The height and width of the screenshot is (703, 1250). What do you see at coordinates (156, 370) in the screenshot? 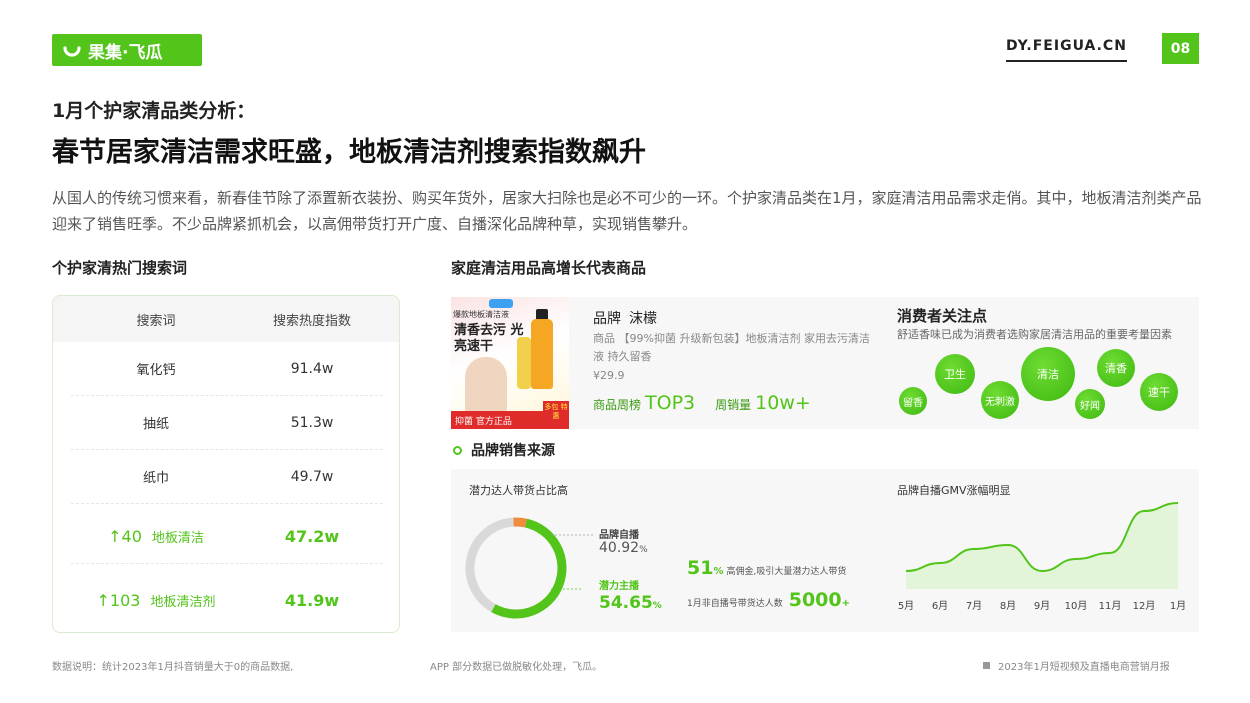
I see `keyword-cell: 氧化钙` at bounding box center [156, 370].